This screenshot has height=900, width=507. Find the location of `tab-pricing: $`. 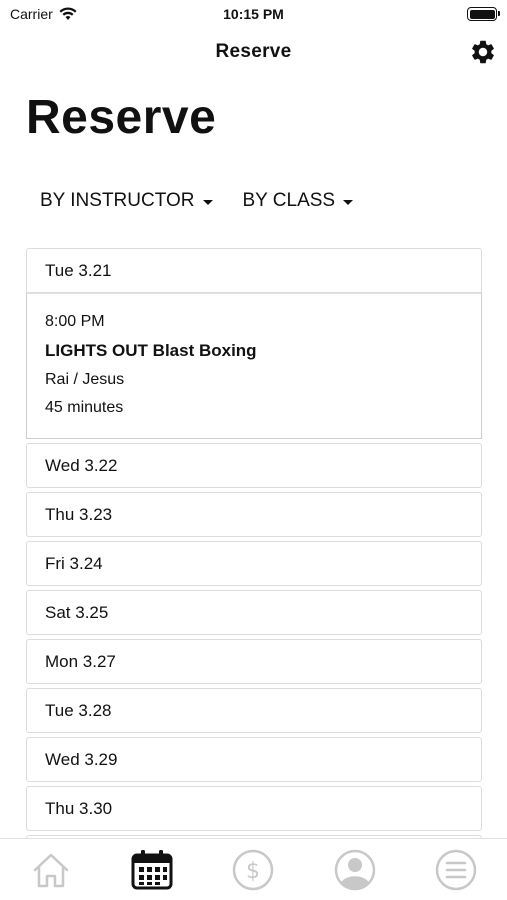

tab-pricing: $ is located at coordinates (253, 870).